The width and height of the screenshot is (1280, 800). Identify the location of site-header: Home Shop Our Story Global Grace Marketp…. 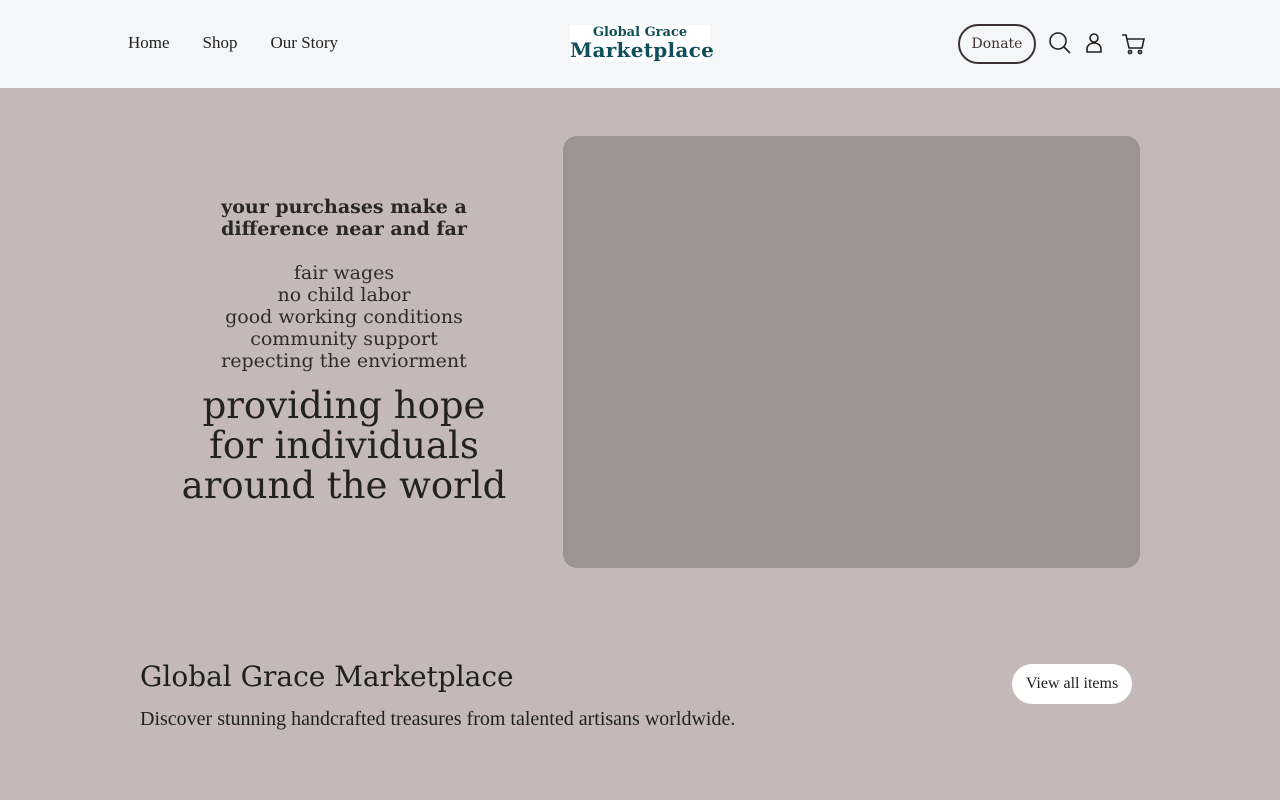
(640, 44).